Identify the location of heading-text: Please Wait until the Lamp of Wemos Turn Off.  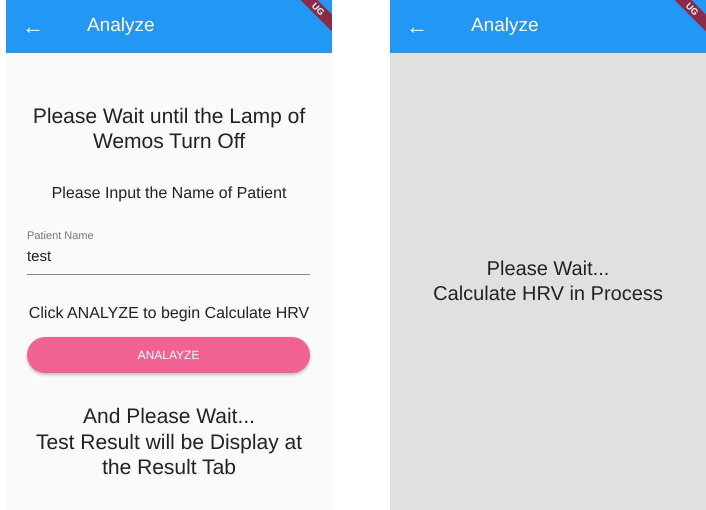
(169, 129).